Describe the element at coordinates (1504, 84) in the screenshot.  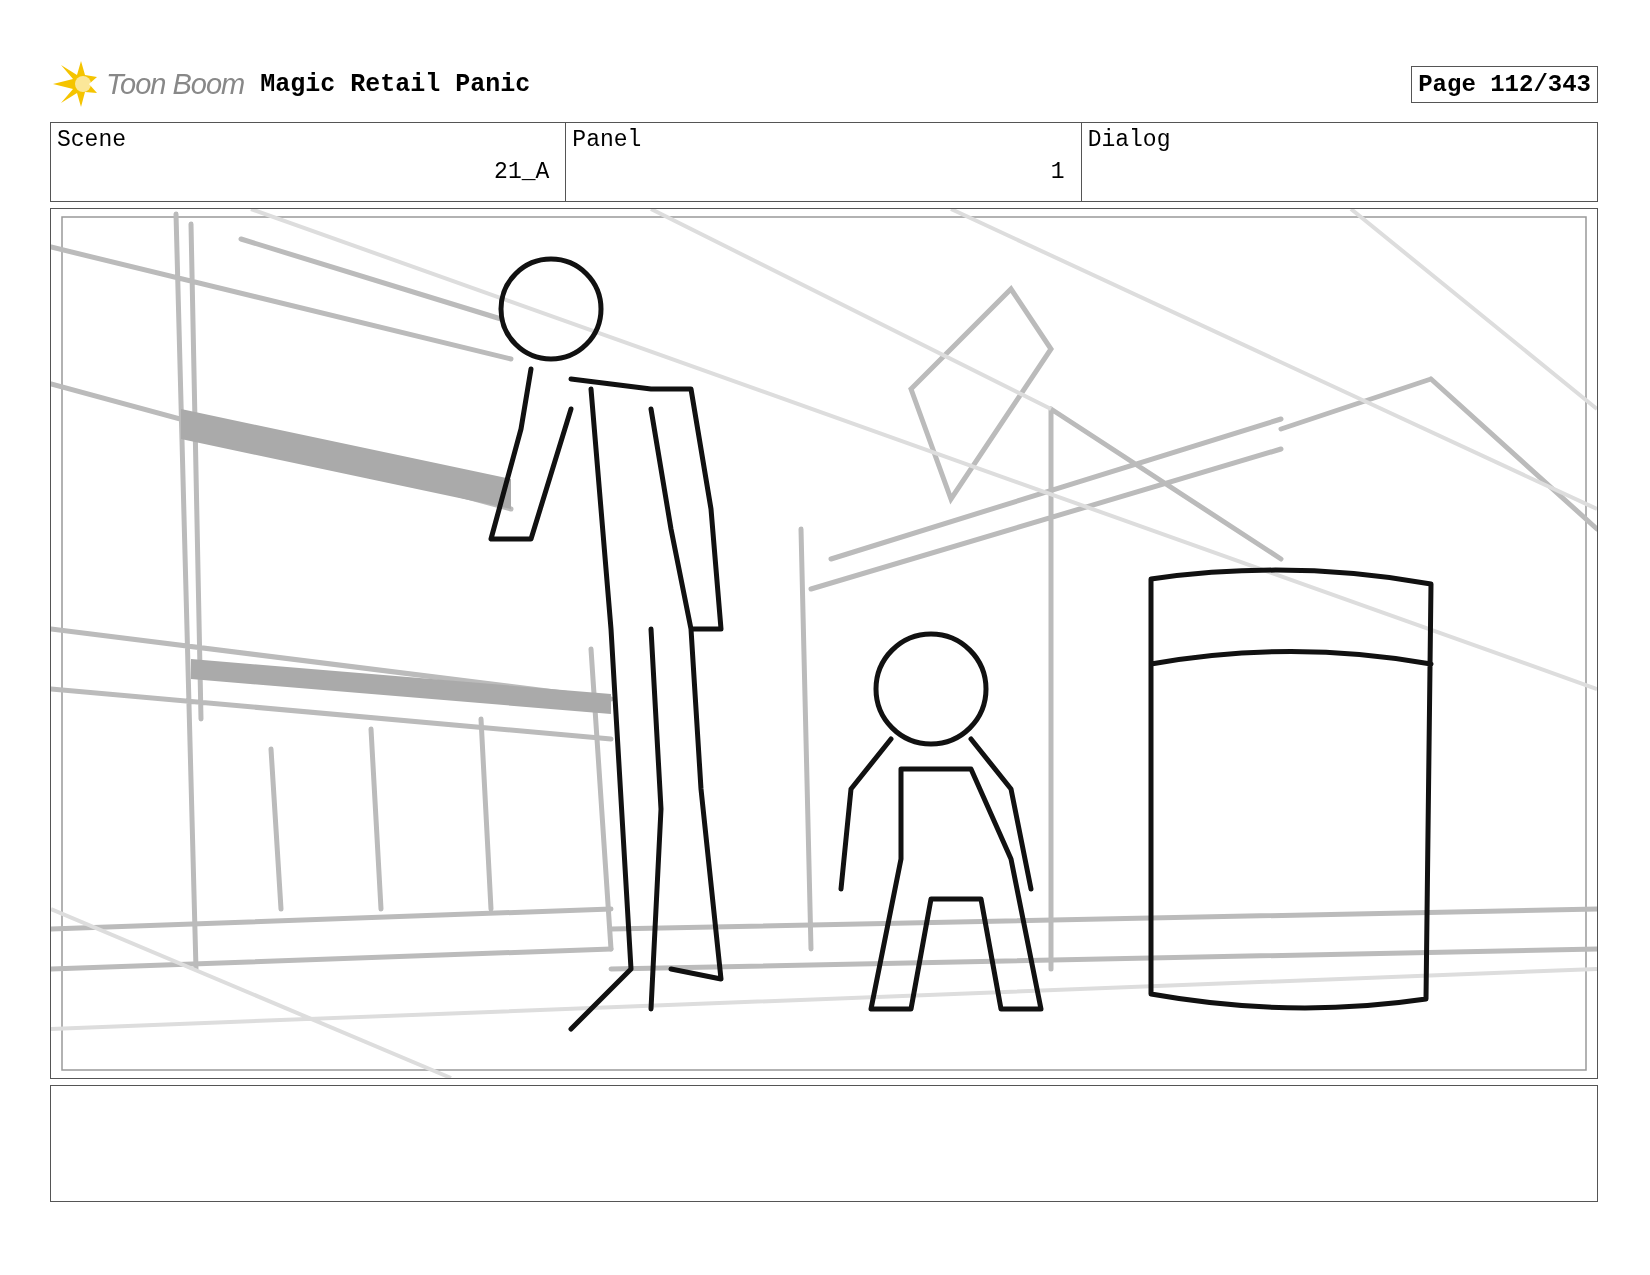
I see `page-number: Page 112/343` at that location.